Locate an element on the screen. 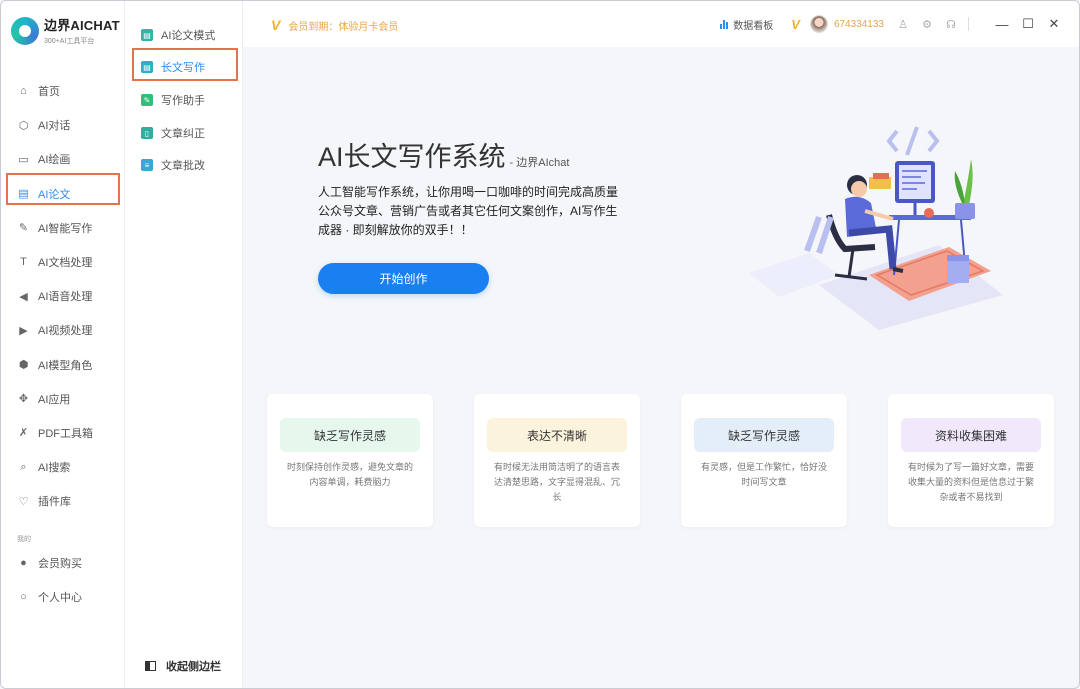 Image resolution: width=1080 pixels, height=689 pixels. sub-sidebar: ▤ AI论文模式 ▤ 长文写作 ✎ 写作助手 ▯ 文章纠正 ≡ 文章批改 收起侧边栏 is located at coordinates (184, 344).